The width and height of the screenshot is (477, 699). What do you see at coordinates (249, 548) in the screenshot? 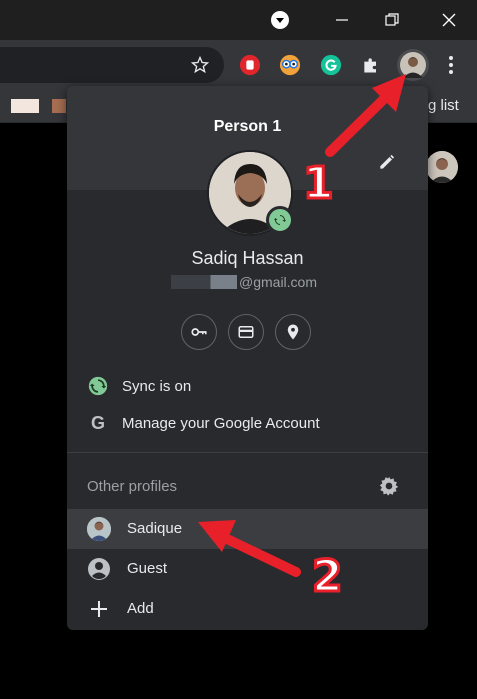
I see `arrow-two` at bounding box center [249, 548].